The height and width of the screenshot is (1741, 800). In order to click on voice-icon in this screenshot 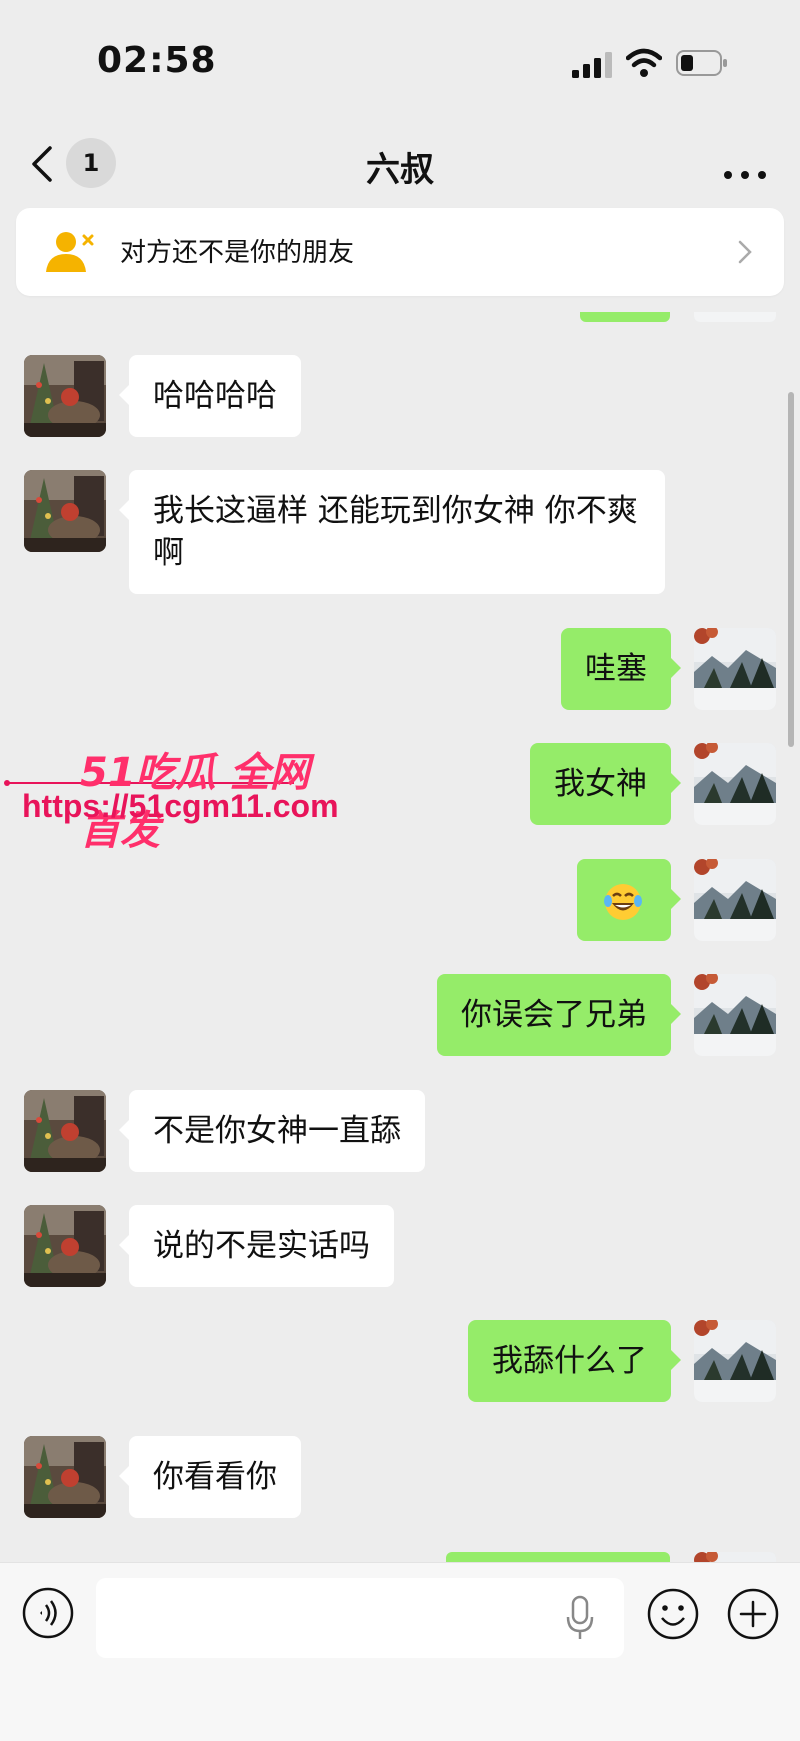, I will do `click(48, 1613)`.